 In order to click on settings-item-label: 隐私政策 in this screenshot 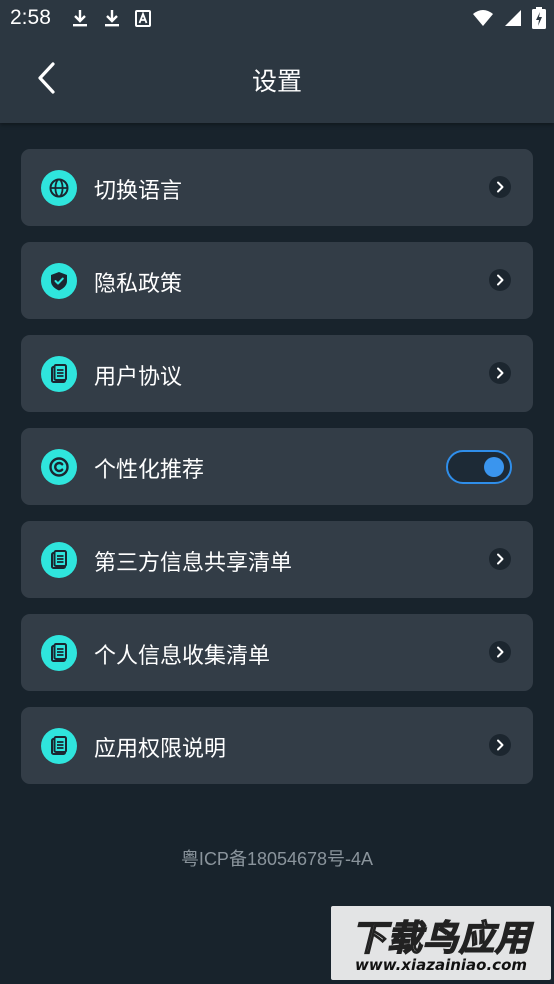, I will do `click(138, 284)`.